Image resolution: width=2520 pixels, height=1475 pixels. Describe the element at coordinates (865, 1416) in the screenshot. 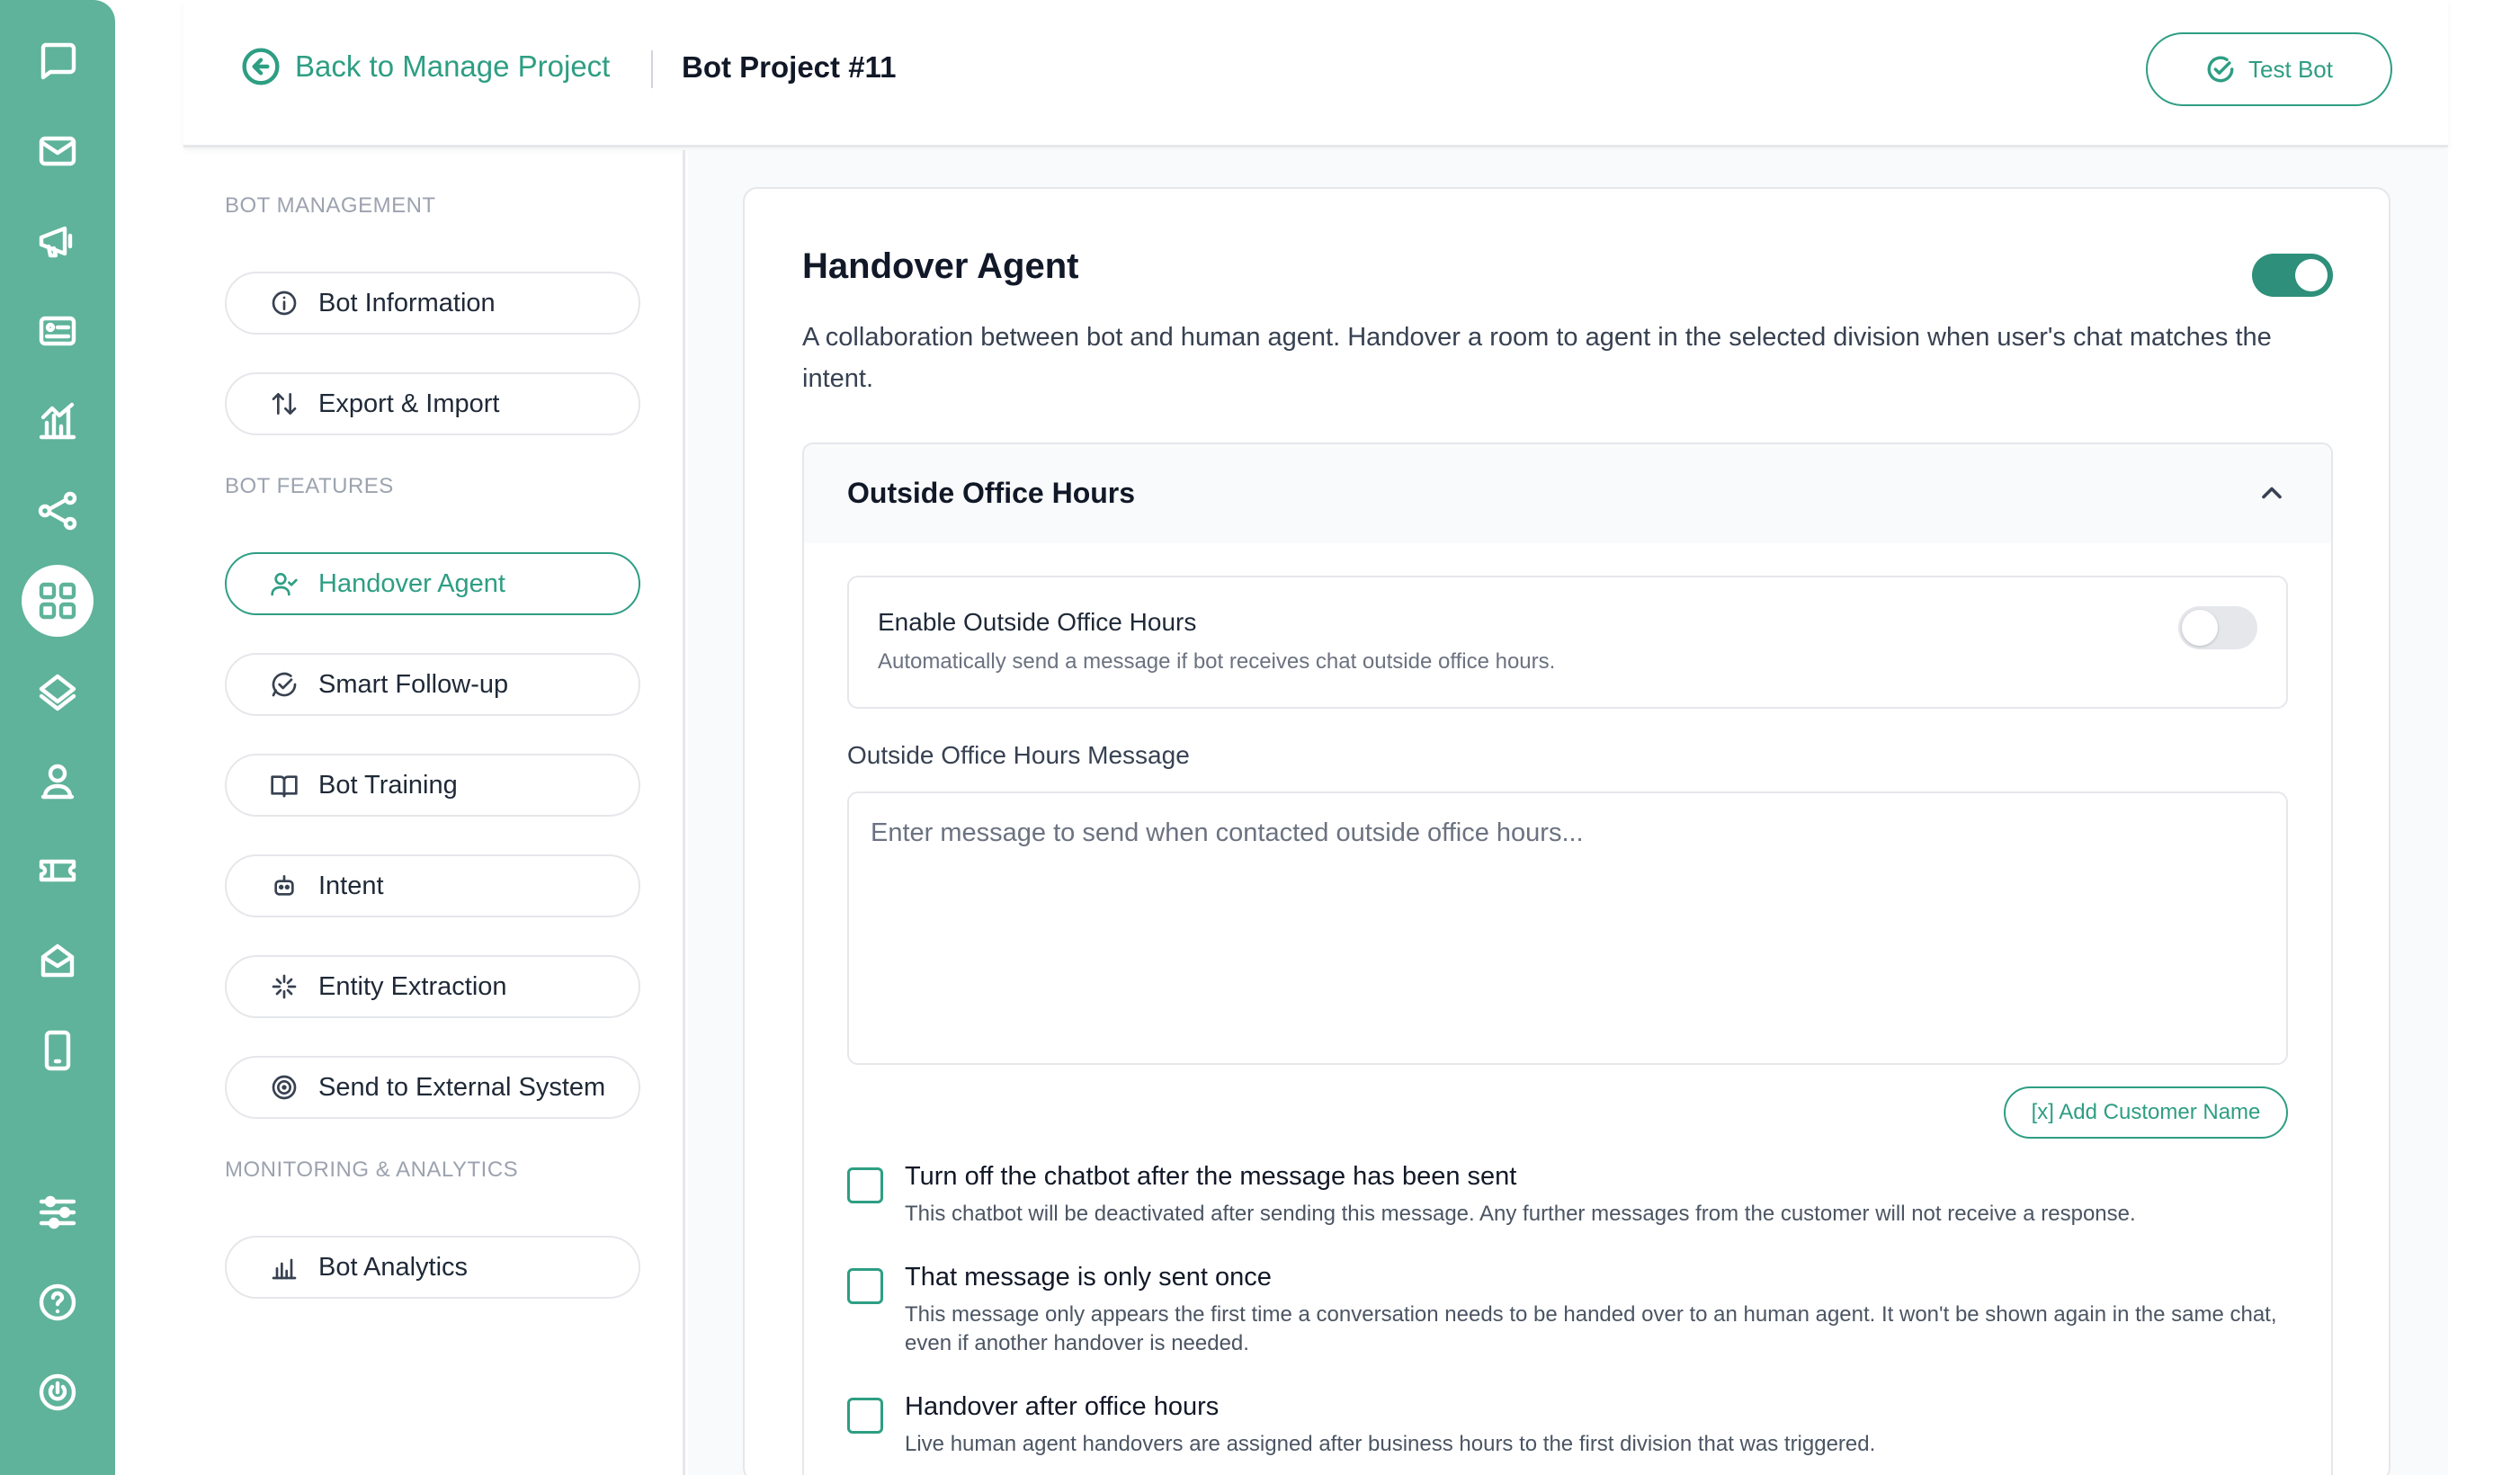

I see `handover-after-hours-checkbox` at that location.